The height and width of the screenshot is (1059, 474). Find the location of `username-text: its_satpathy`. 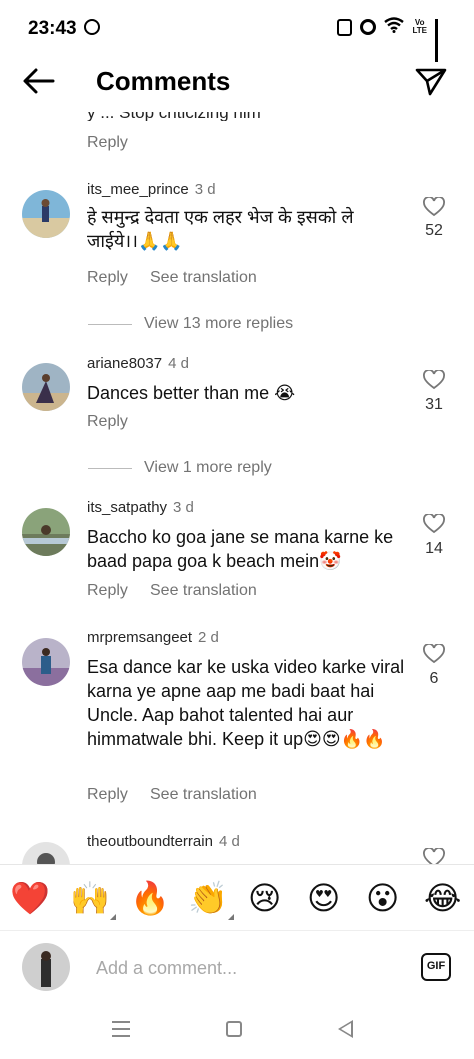

username-text: its_satpathy is located at coordinates (127, 507).